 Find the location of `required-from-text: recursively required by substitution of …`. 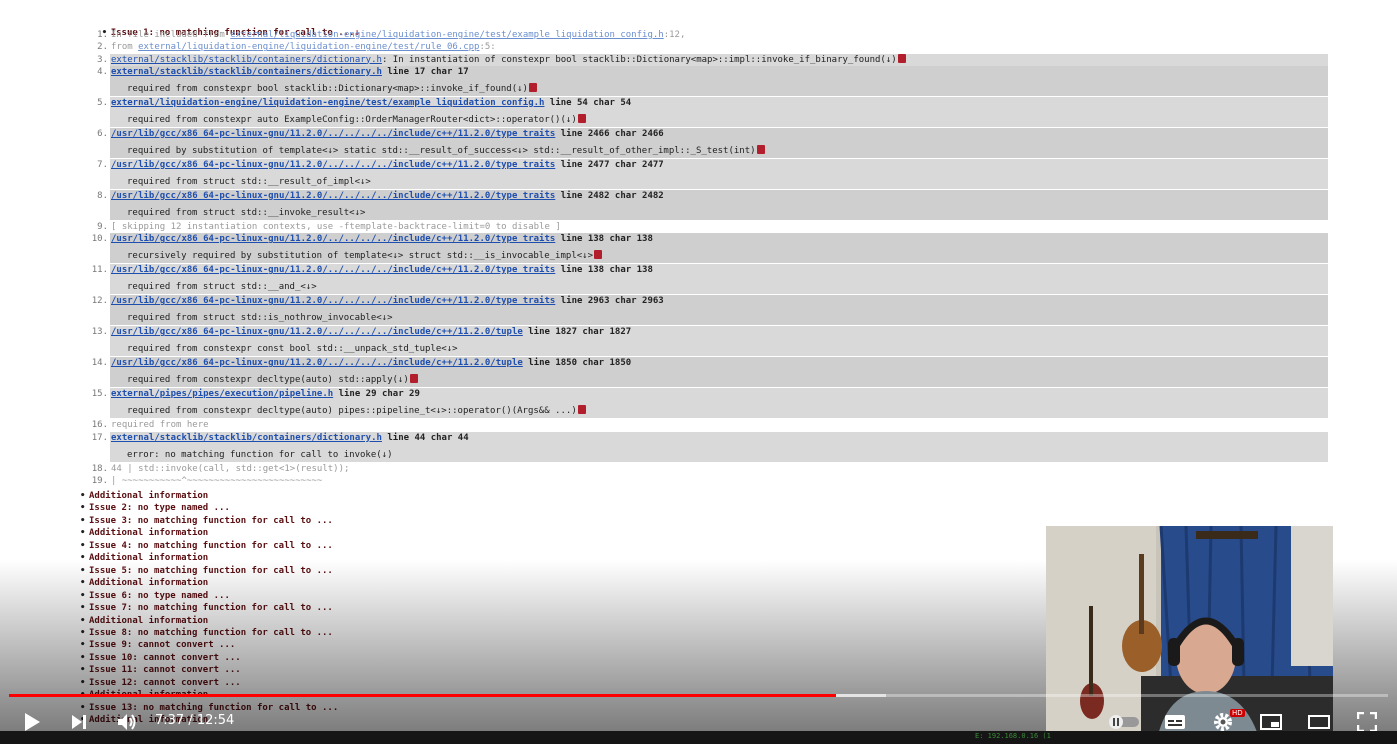

required-from-text: recursively required by substitution of … is located at coordinates (364, 256).